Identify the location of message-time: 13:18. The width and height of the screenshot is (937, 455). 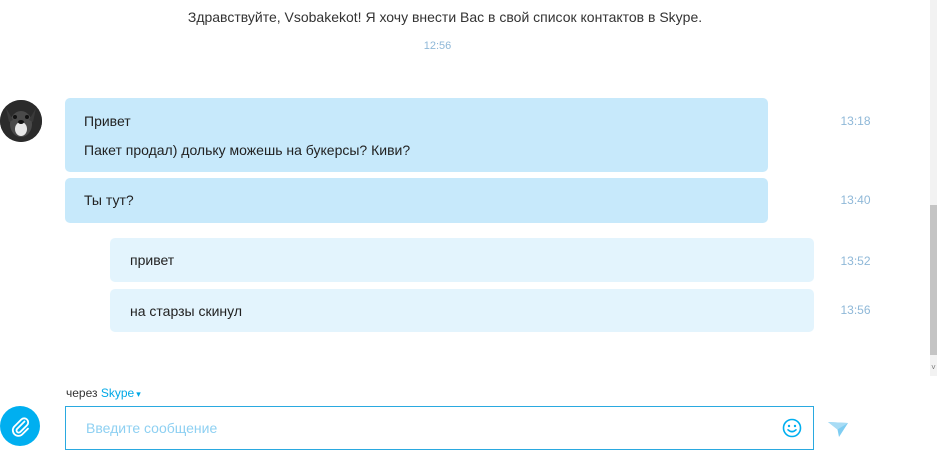
(855, 121).